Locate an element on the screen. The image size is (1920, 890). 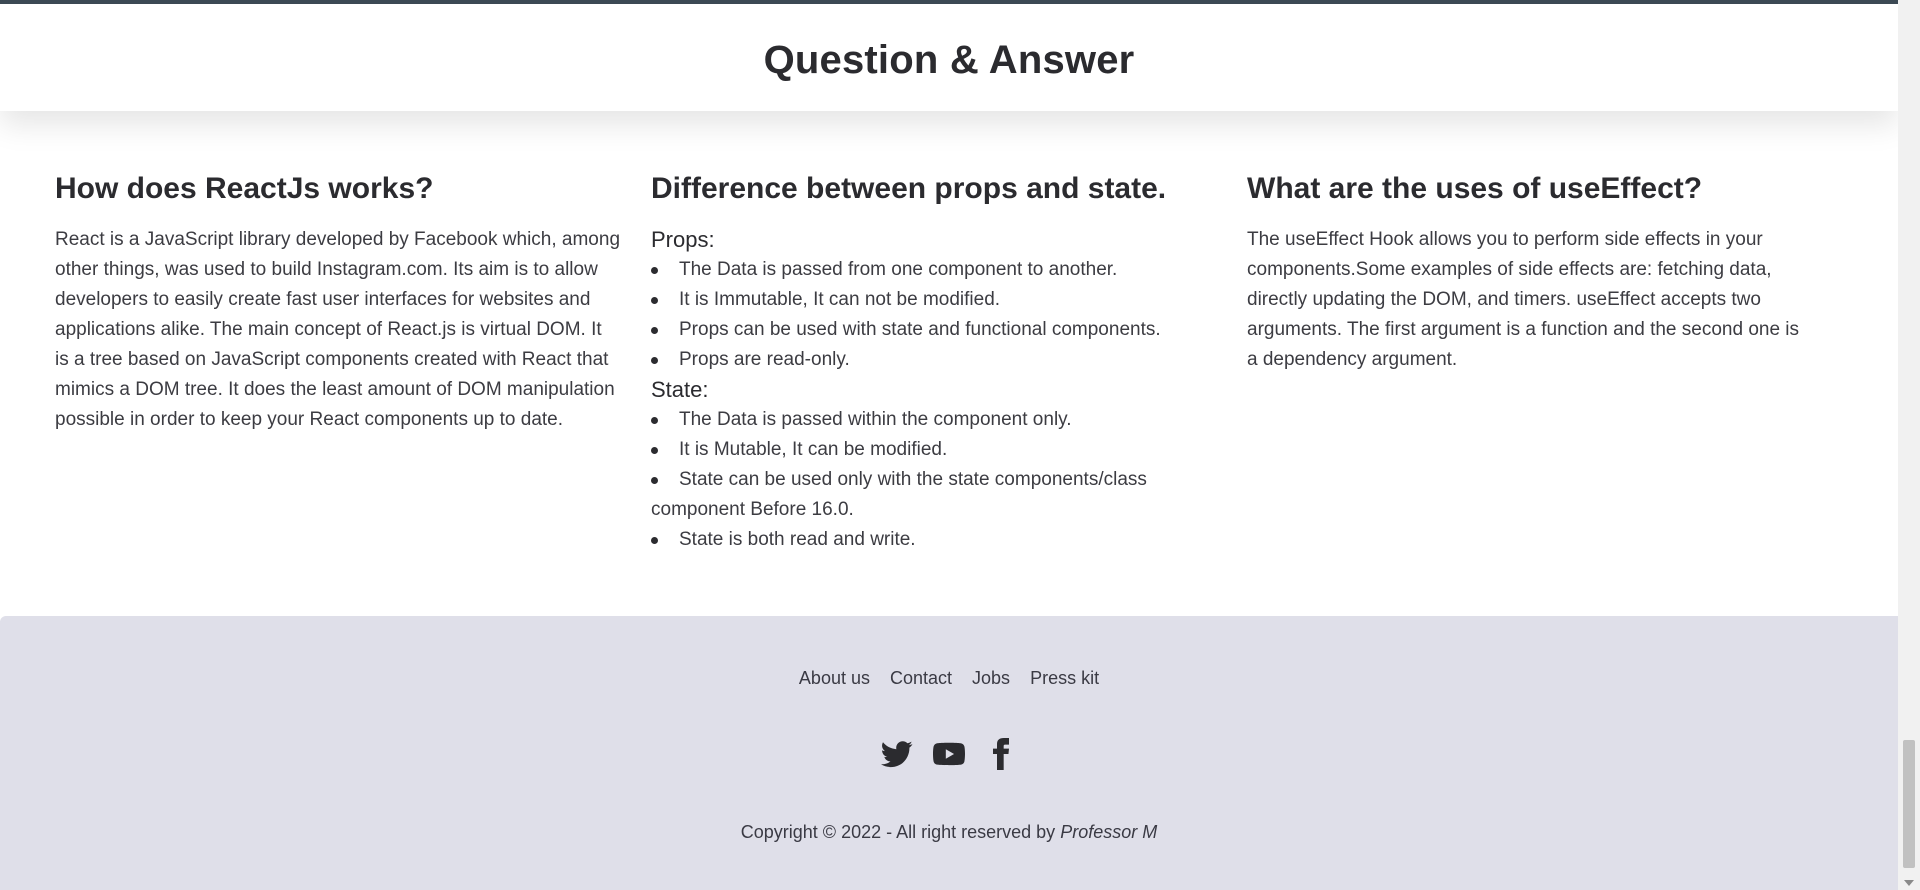
page-title: Question & Answer is located at coordinates (949, 60).